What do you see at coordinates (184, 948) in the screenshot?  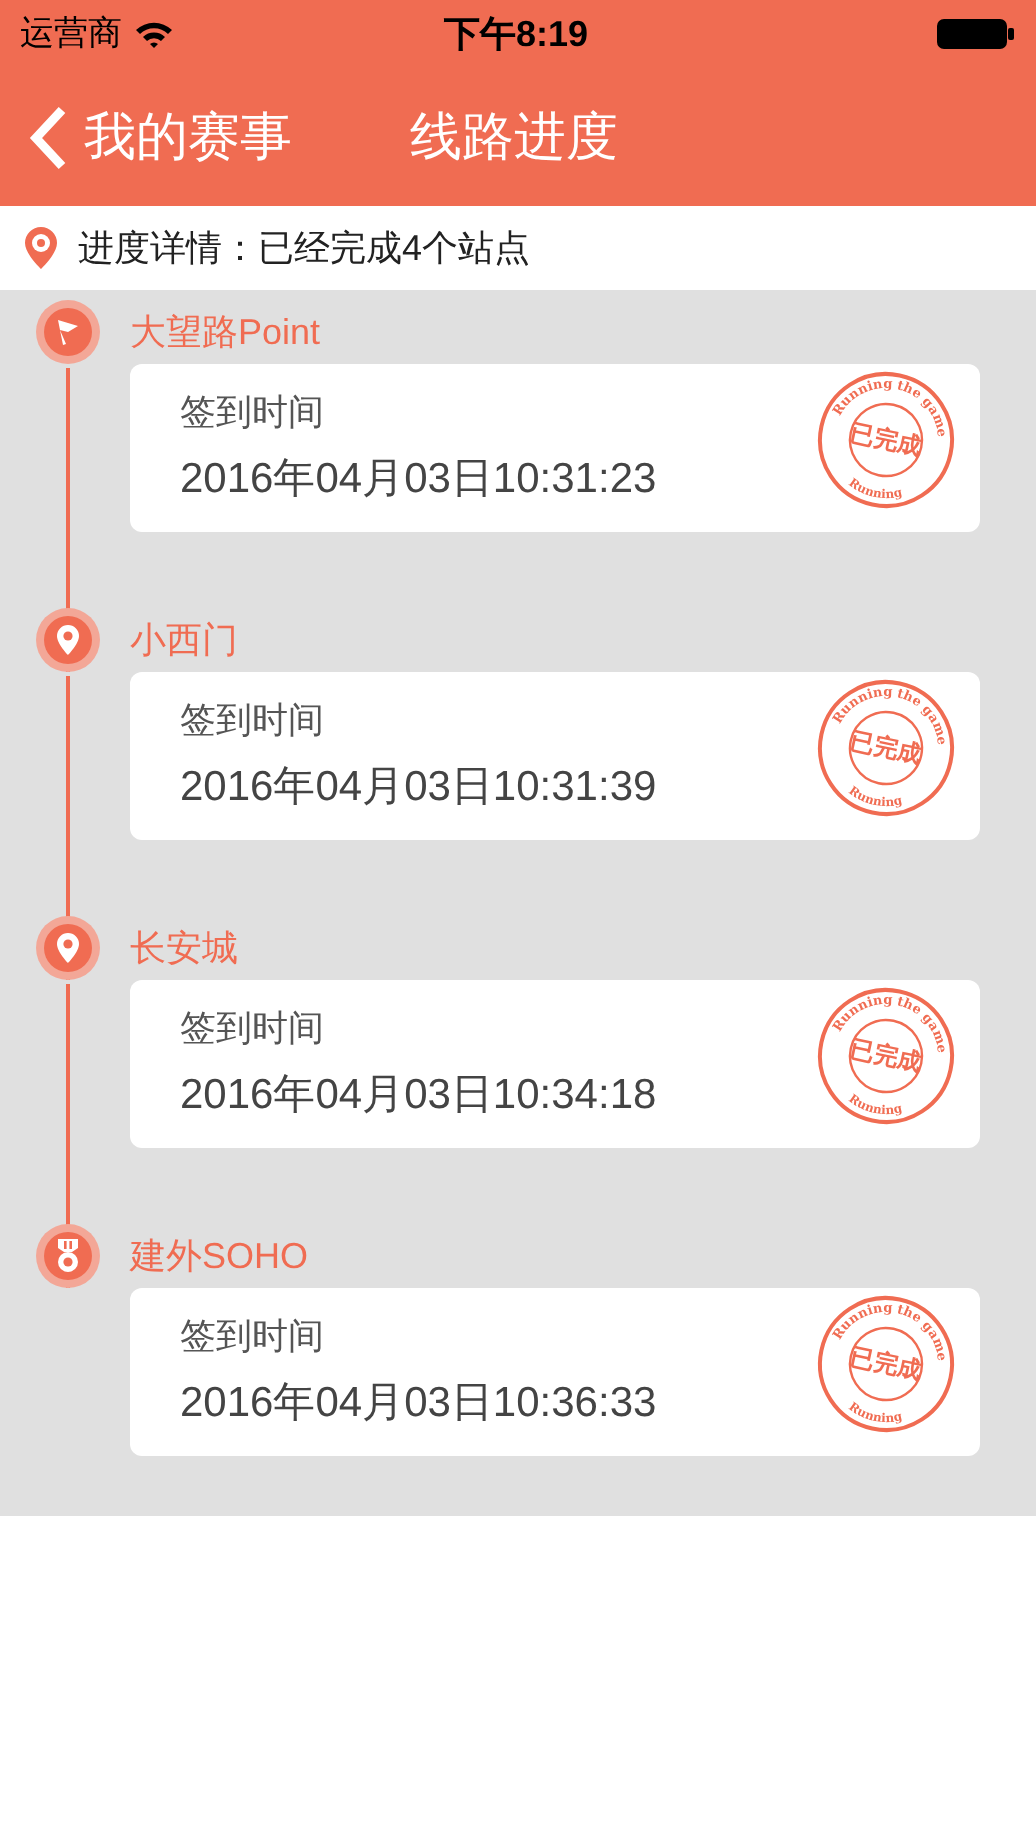 I see `checkpoint-name: 长安城` at bounding box center [184, 948].